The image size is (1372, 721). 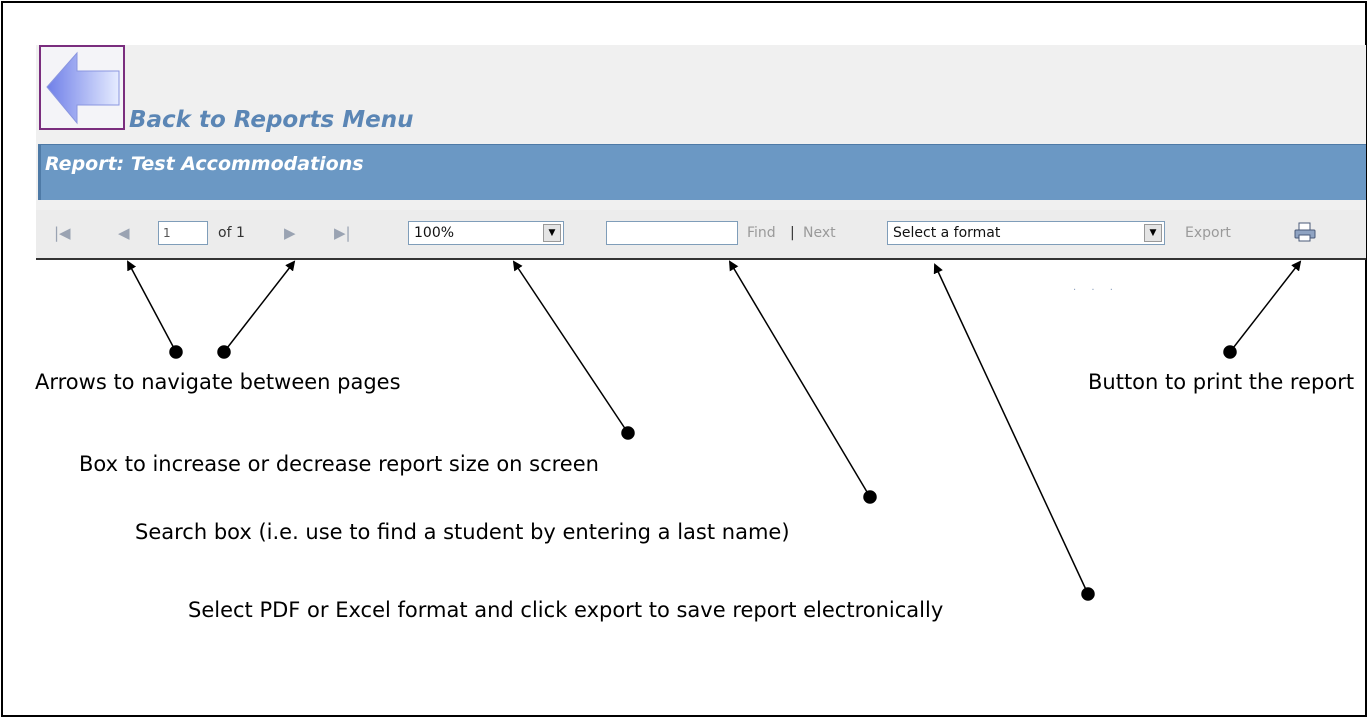 I want to click on arrow-print, so click(x=1265, y=306).